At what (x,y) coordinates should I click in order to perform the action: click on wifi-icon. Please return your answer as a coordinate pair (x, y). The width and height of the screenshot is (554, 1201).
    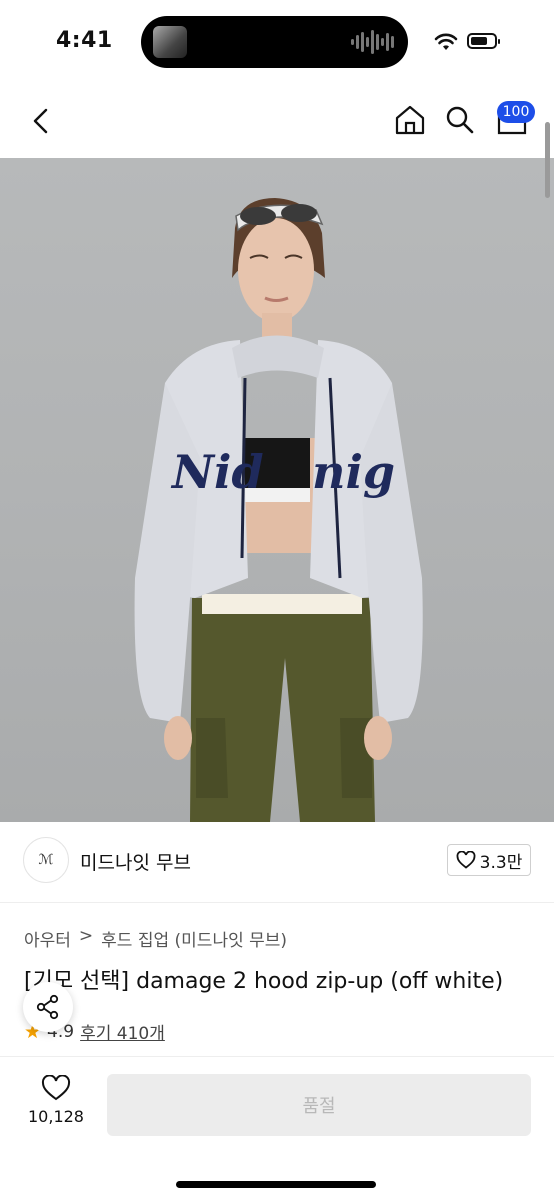
    Looking at the image, I should click on (446, 41).